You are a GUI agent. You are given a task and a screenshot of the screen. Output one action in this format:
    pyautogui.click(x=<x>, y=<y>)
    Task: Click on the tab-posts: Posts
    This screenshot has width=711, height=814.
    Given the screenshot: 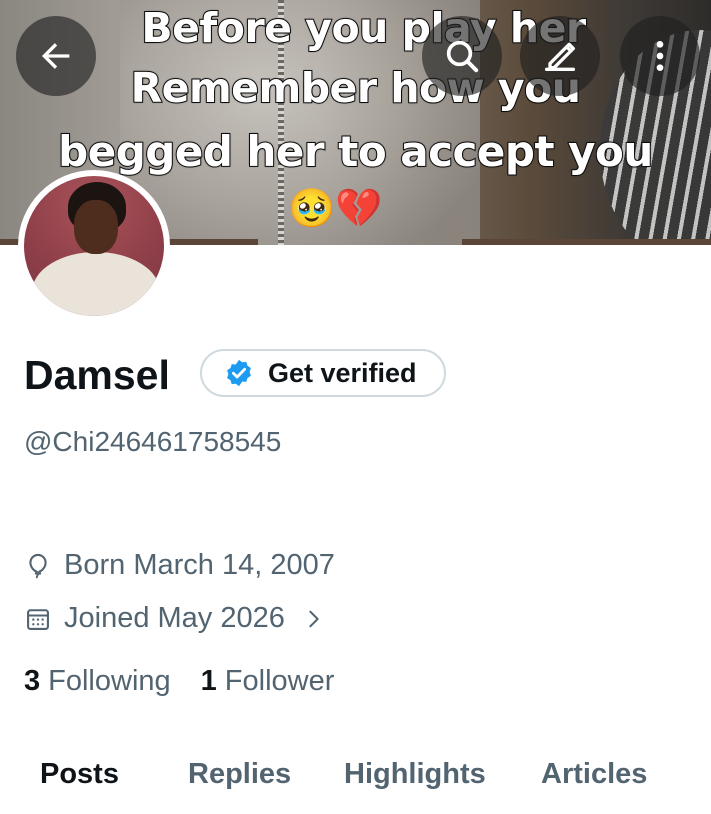 What is the action you would take?
    pyautogui.click(x=79, y=774)
    